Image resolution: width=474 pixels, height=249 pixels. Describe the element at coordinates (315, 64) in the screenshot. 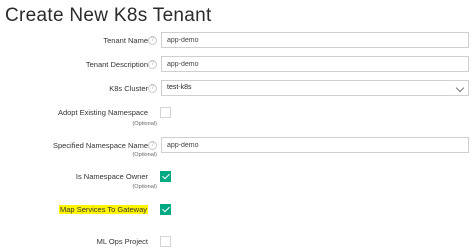

I see `tenant-description-field` at that location.